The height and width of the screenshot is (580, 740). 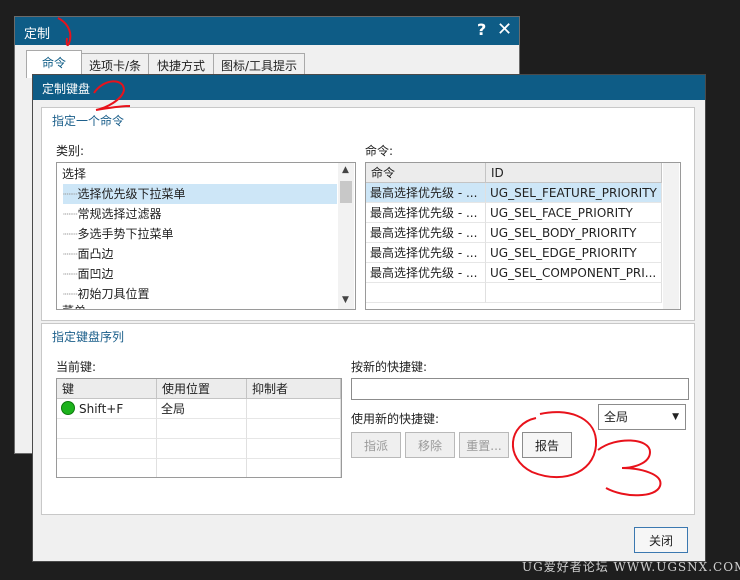 What do you see at coordinates (631, 567) in the screenshot?
I see `watermark: UG爱好者论坛 WWW.UGSNX.COM` at bounding box center [631, 567].